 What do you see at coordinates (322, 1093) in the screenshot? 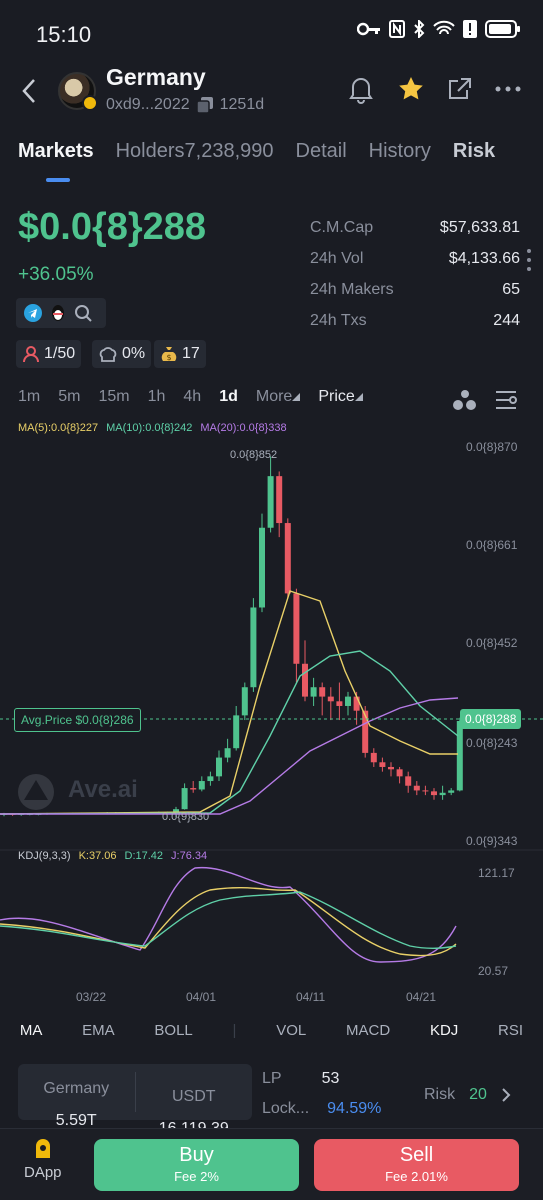
I see `lp-info: LP 53 Lock... 94.59%` at bounding box center [322, 1093].